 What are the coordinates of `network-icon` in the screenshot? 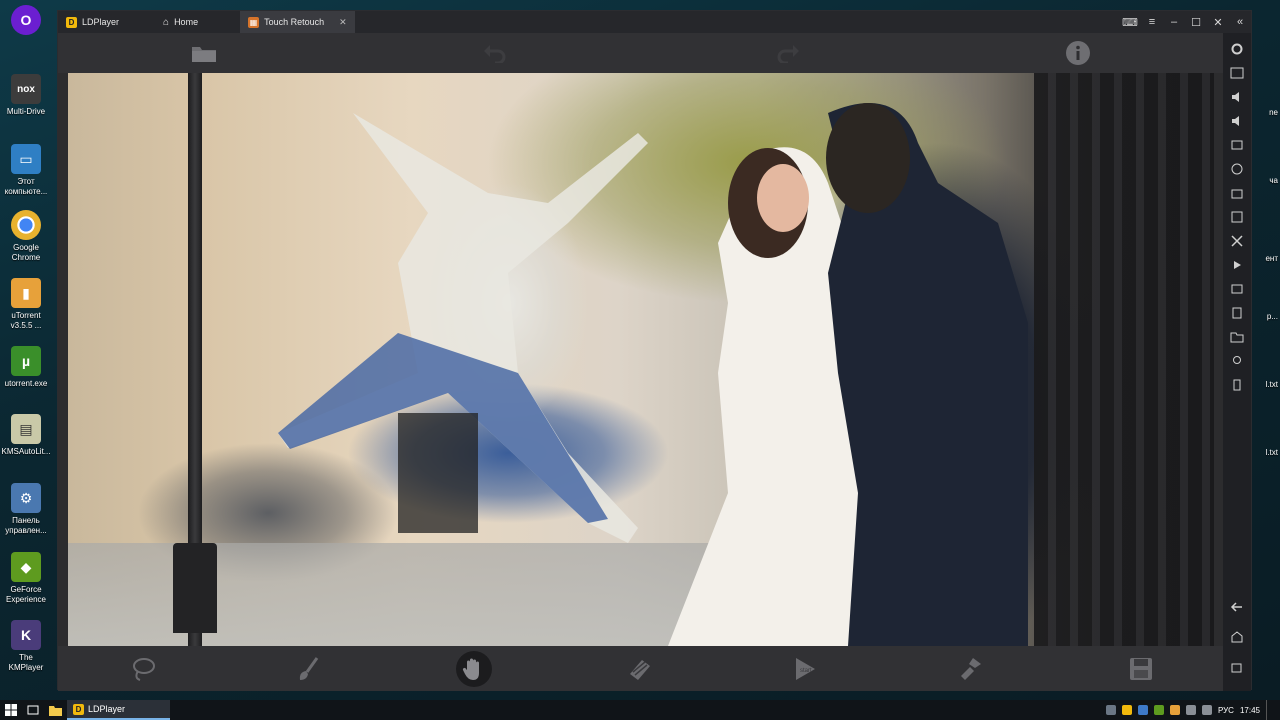 It's located at (1190, 710).